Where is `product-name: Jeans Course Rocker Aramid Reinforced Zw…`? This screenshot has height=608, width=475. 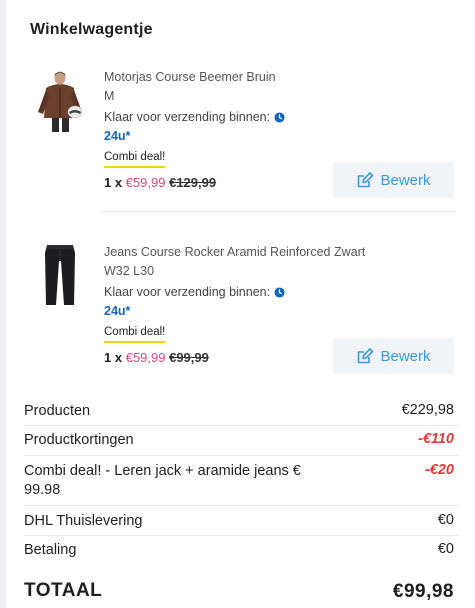 product-name: Jeans Course Rocker Aramid Reinforced Zw… is located at coordinates (259, 252).